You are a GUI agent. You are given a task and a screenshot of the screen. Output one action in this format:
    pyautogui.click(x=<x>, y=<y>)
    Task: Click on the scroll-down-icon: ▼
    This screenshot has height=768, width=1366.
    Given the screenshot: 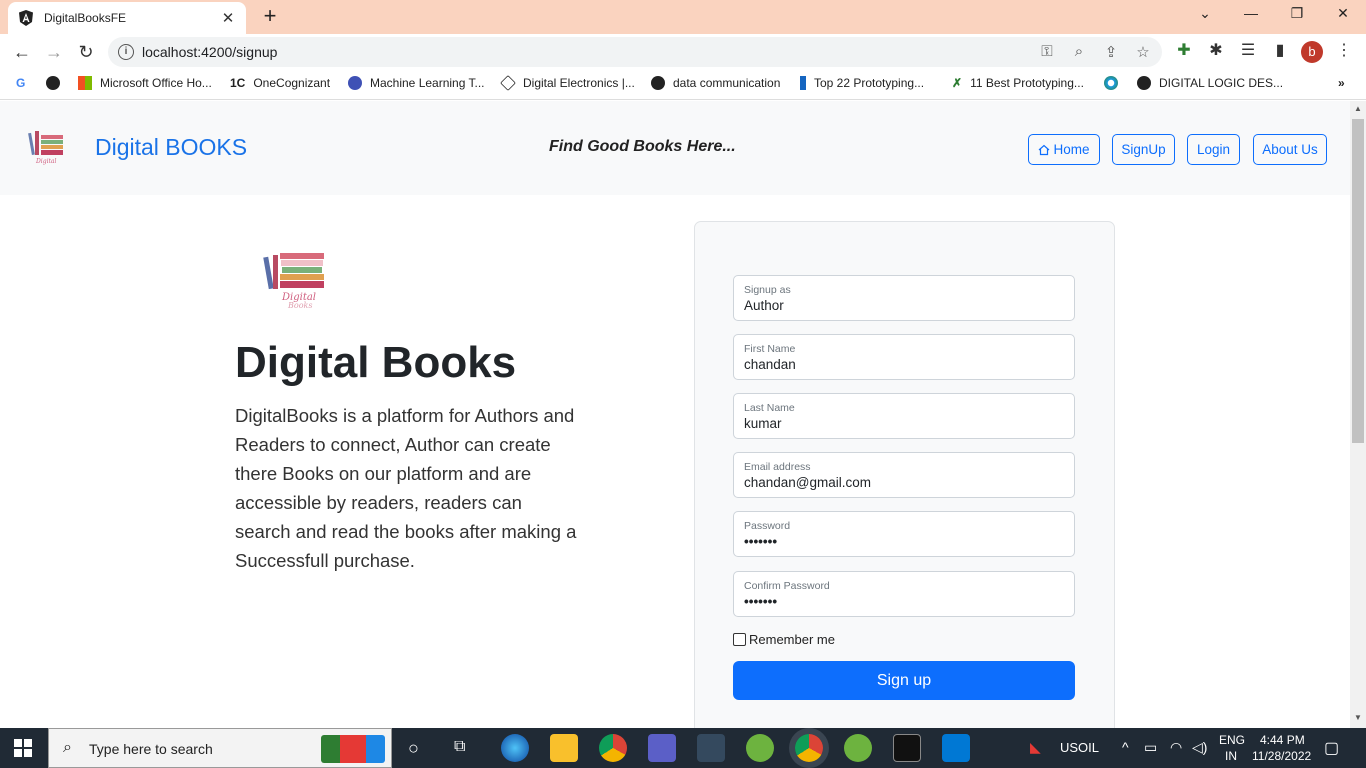 What is the action you would take?
    pyautogui.click(x=1358, y=717)
    